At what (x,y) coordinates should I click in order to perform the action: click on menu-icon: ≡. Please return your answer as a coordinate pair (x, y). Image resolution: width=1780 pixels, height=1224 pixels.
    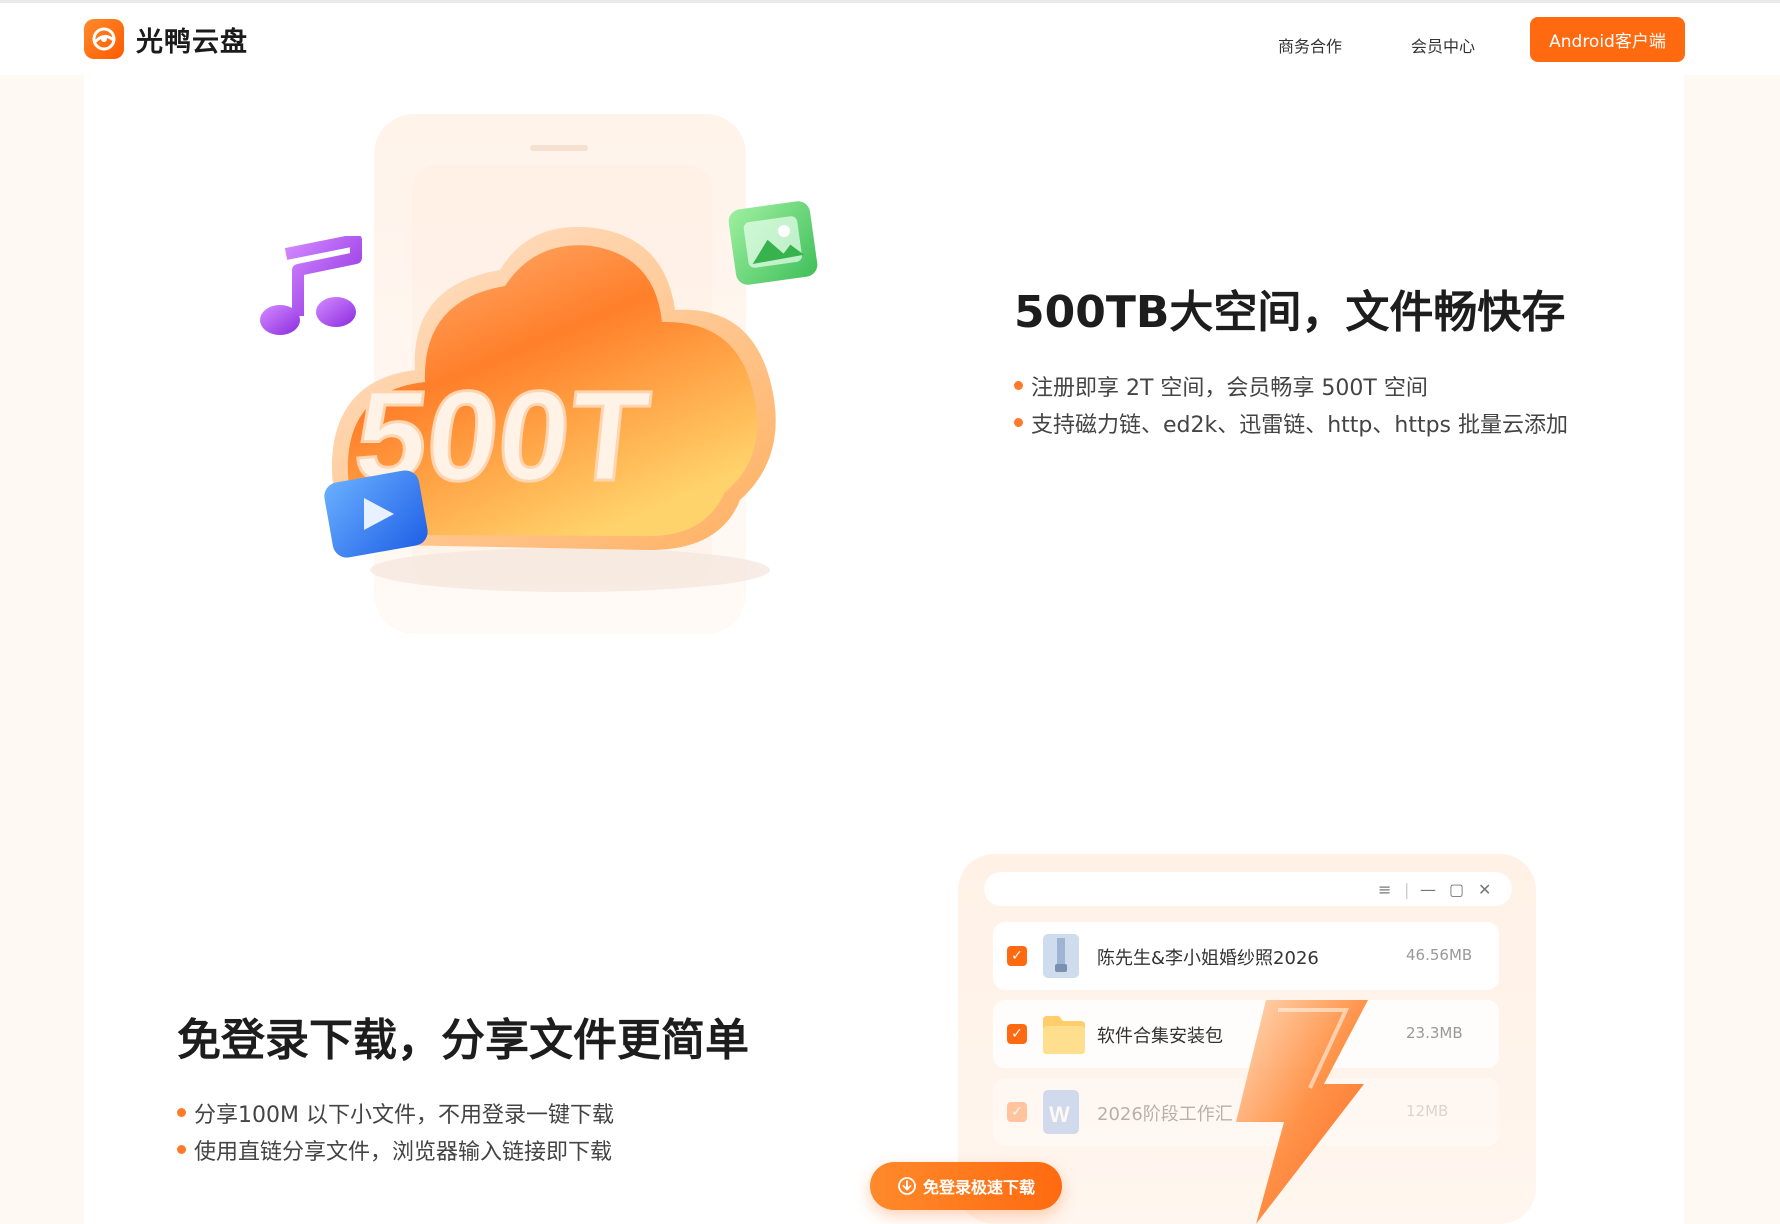
    Looking at the image, I should click on (1385, 889).